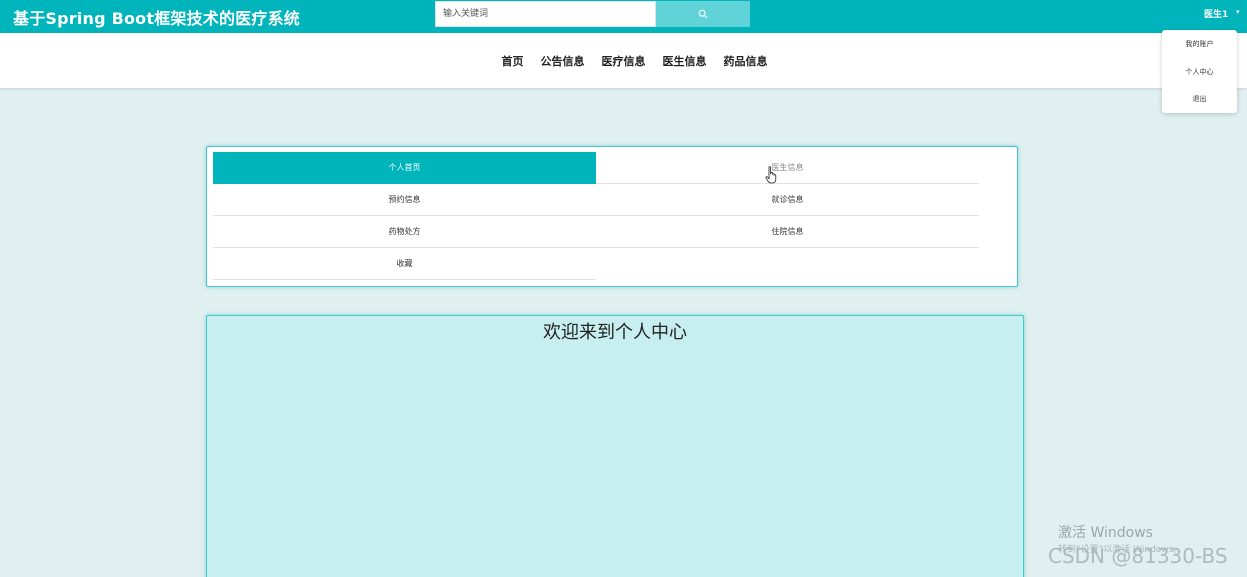 This screenshot has width=1247, height=577. Describe the element at coordinates (746, 61) in the screenshot. I see `nav-drug-info: 药品信息` at that location.